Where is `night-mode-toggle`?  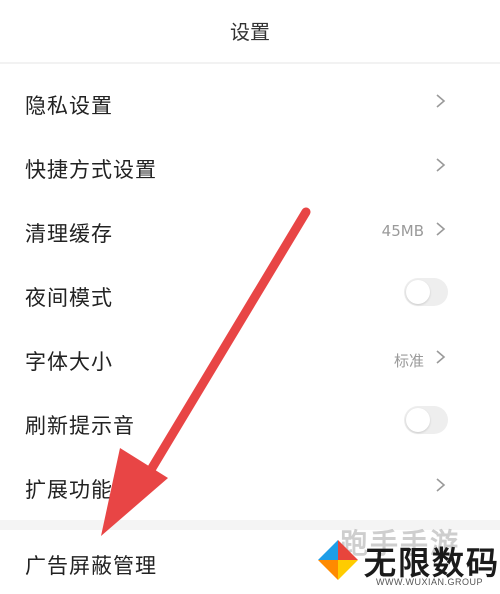 night-mode-toggle is located at coordinates (426, 292).